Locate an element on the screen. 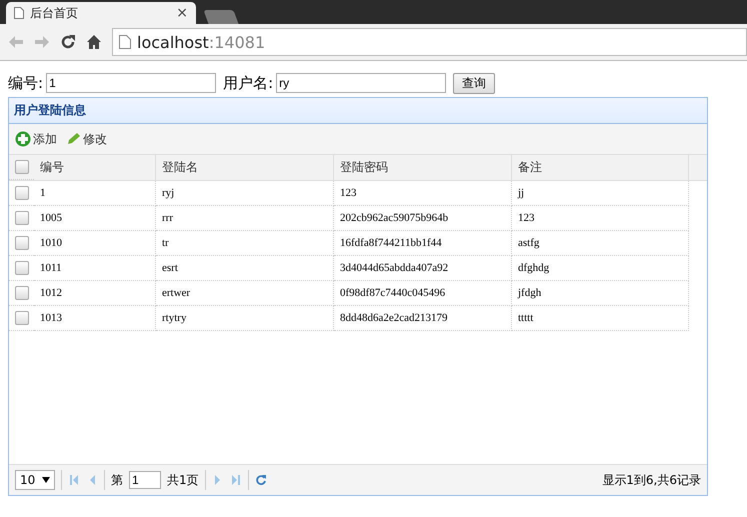  page-size-select: 10 is located at coordinates (35, 480).